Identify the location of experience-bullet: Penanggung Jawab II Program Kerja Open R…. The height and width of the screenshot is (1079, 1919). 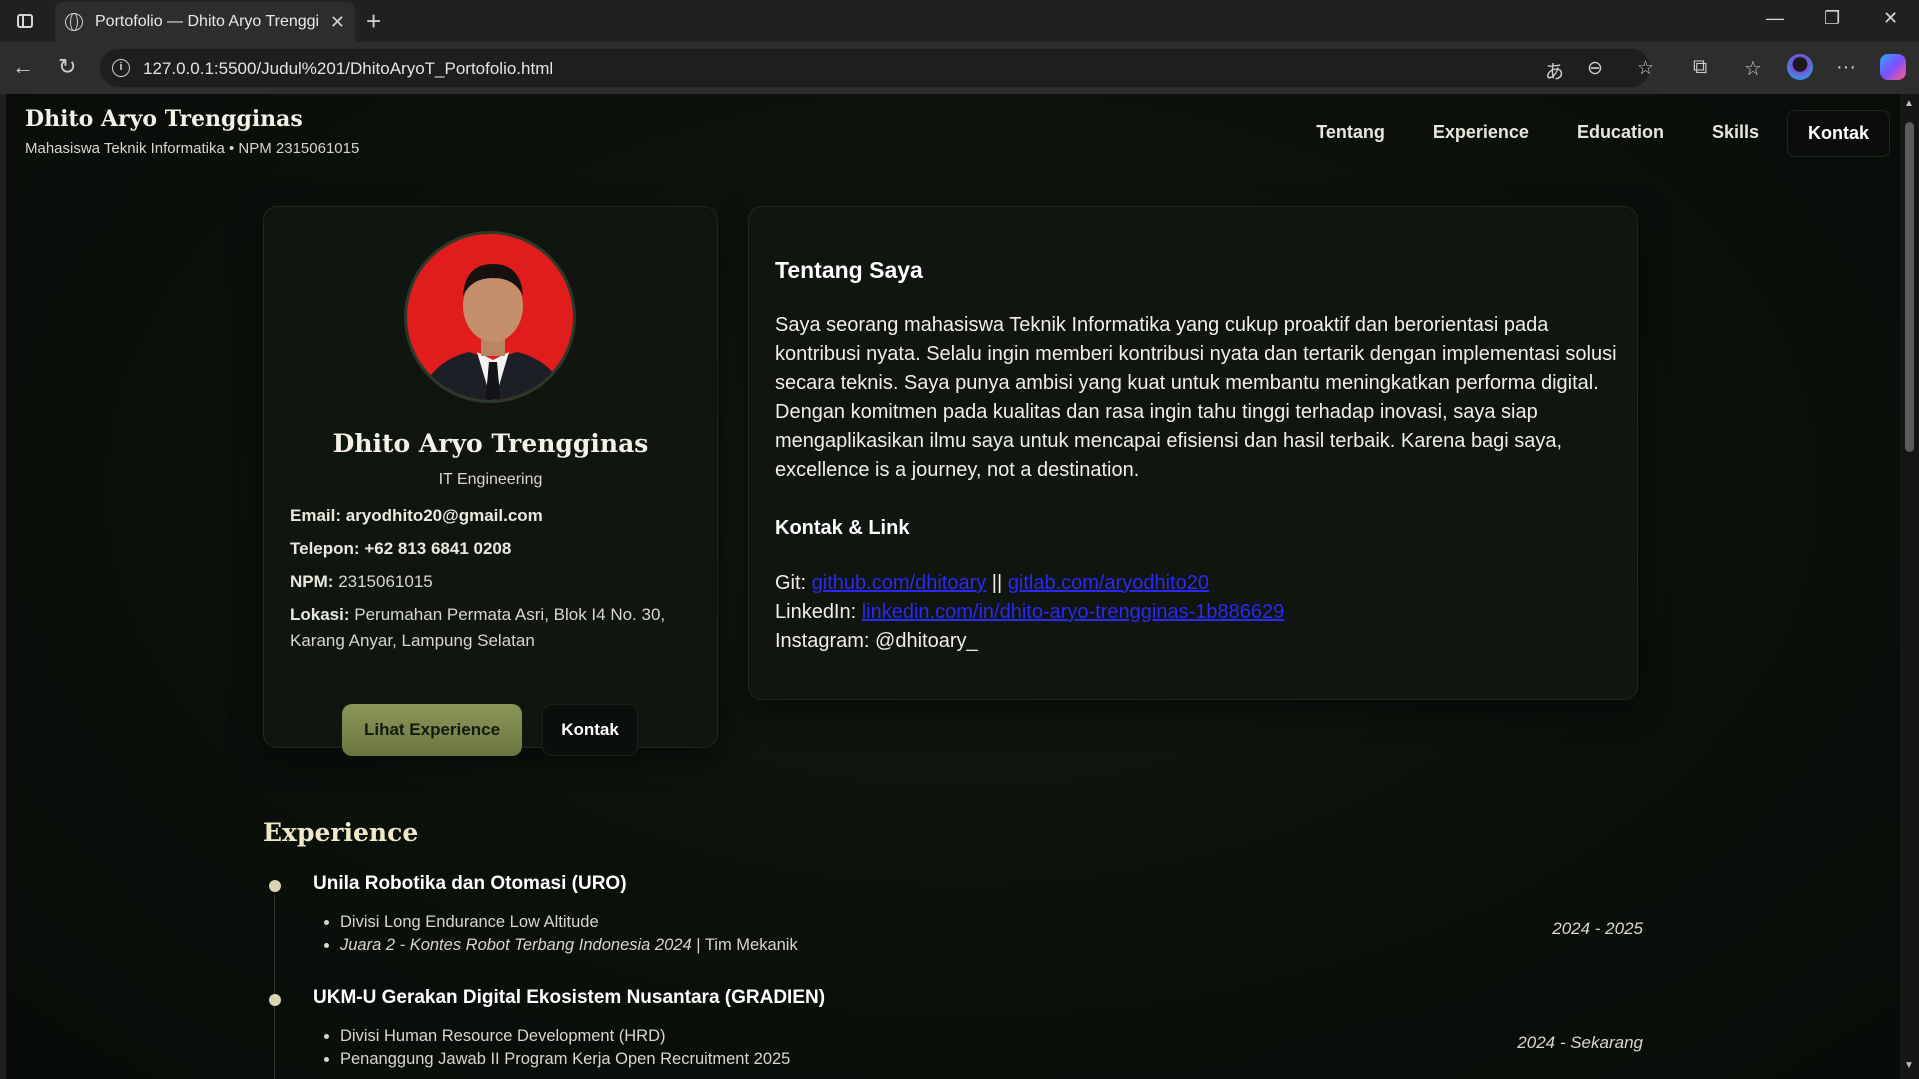
(565, 1059).